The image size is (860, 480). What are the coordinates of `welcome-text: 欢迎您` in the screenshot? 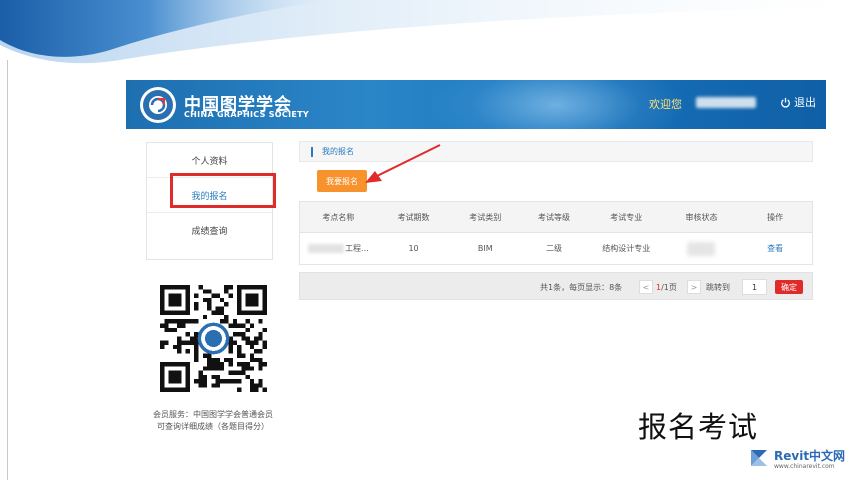 It's located at (665, 104).